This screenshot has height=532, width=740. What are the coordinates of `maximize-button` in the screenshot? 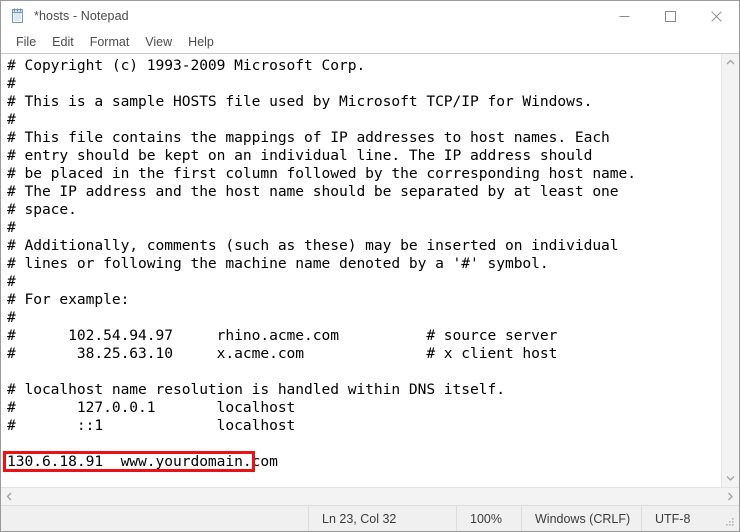 It's located at (670, 16).